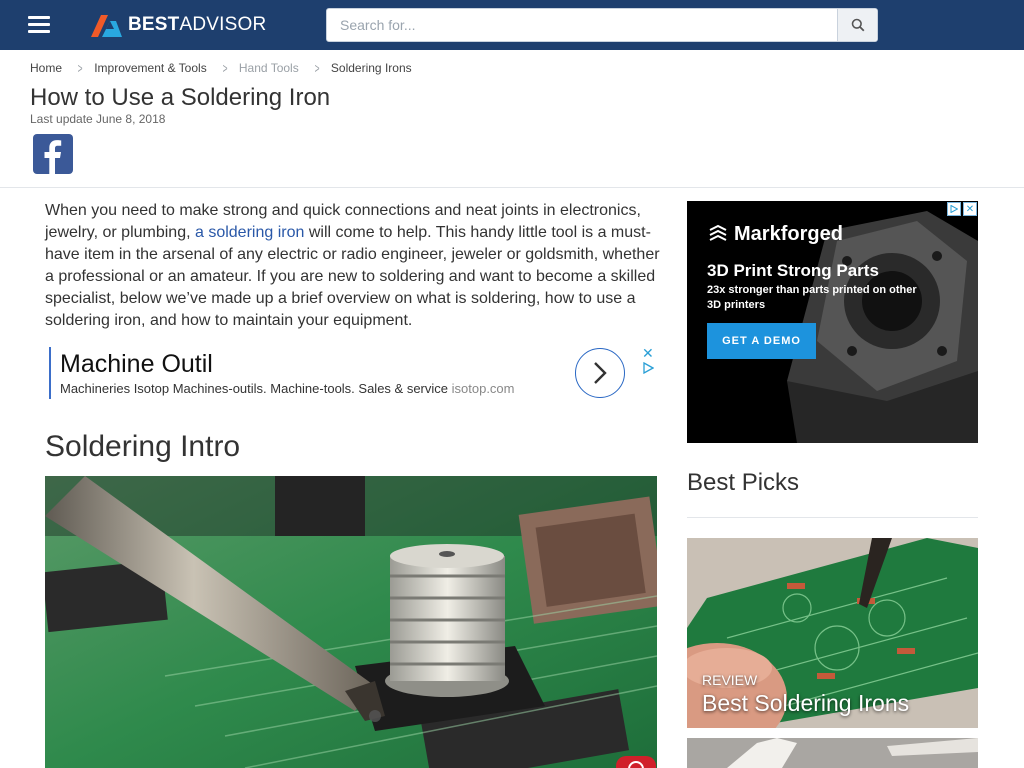 The height and width of the screenshot is (768, 1024). Describe the element at coordinates (249, 232) in the screenshot. I see `soldering-iron-link: a soldering iron` at that location.